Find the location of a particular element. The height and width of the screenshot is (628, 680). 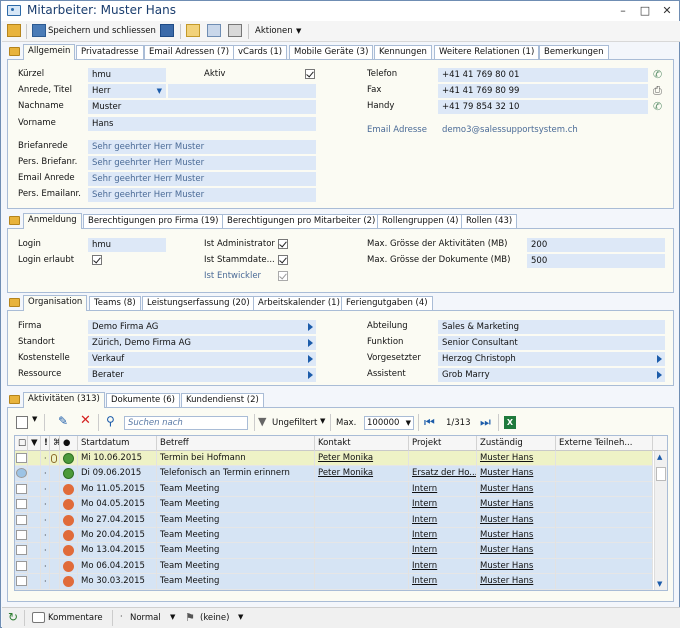

tab-rollengruppen: Rollengruppen (4) is located at coordinates (420, 221).